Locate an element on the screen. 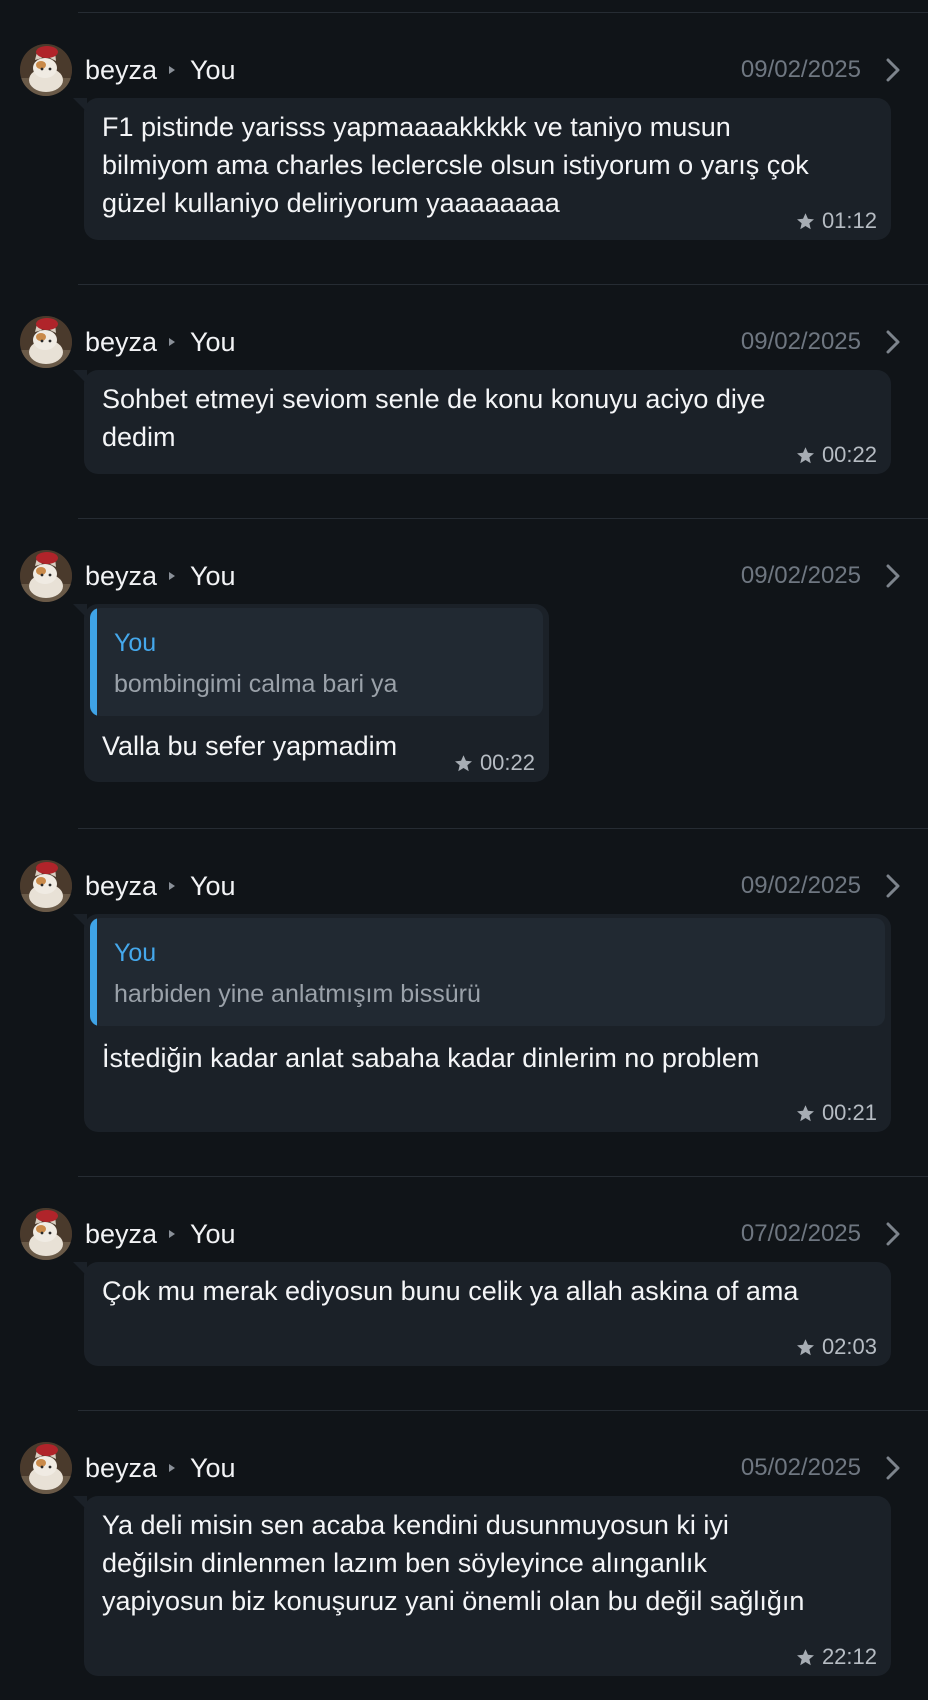  reply-quote: You harbiden yine anlatmışım bissürü is located at coordinates (487, 972).